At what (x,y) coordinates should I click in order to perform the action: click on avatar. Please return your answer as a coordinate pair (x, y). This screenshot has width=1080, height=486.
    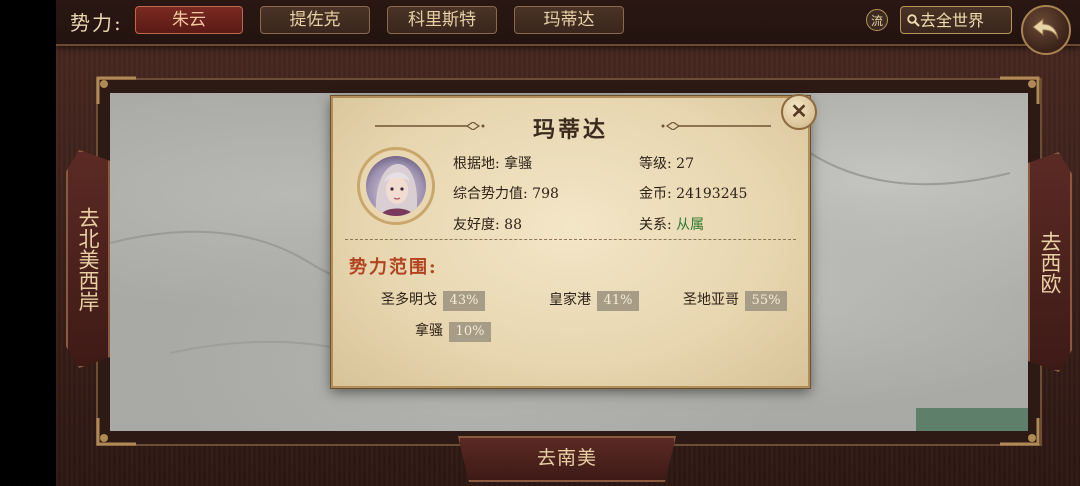
    Looking at the image, I should click on (396, 186).